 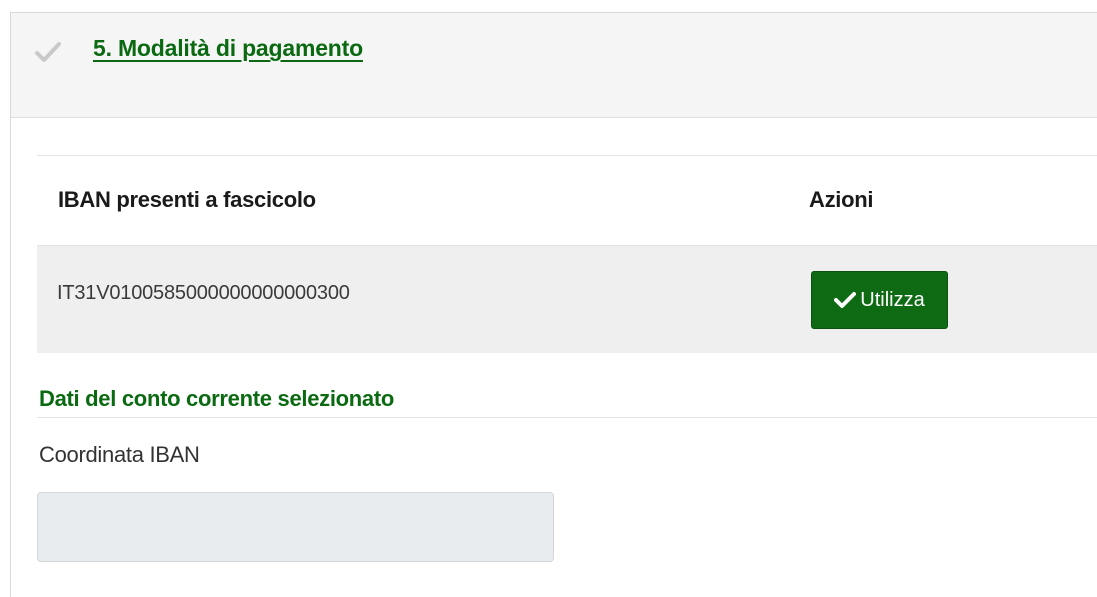 What do you see at coordinates (841, 199) in the screenshot?
I see `column-header-actions: Azioni` at bounding box center [841, 199].